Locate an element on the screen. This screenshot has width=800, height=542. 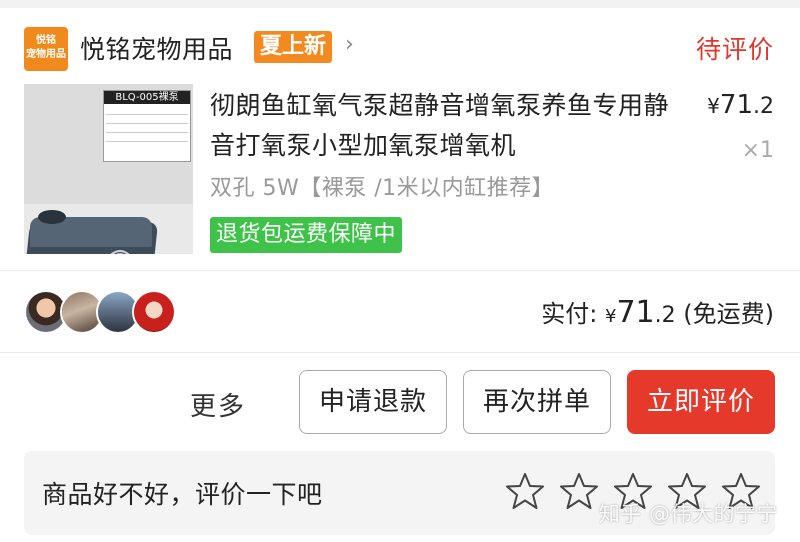
product-quantity: ×1 is located at coordinates (757, 150).